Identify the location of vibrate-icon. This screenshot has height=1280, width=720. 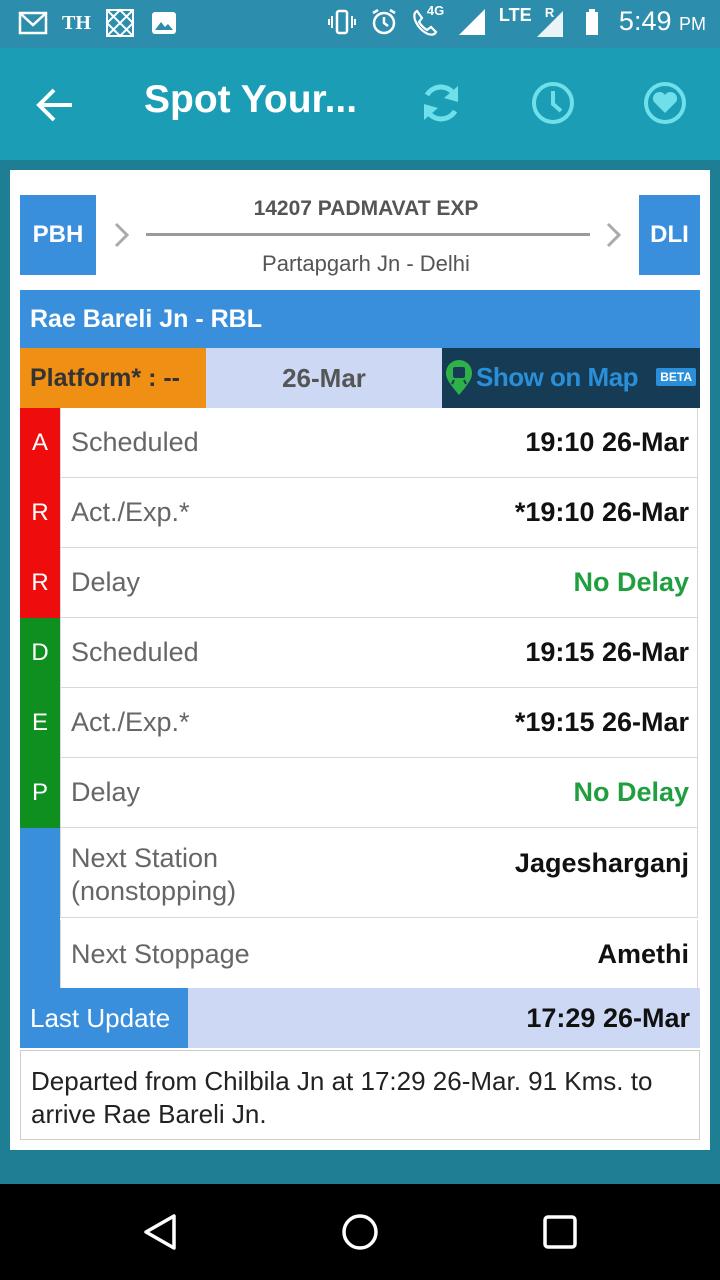
(341, 21).